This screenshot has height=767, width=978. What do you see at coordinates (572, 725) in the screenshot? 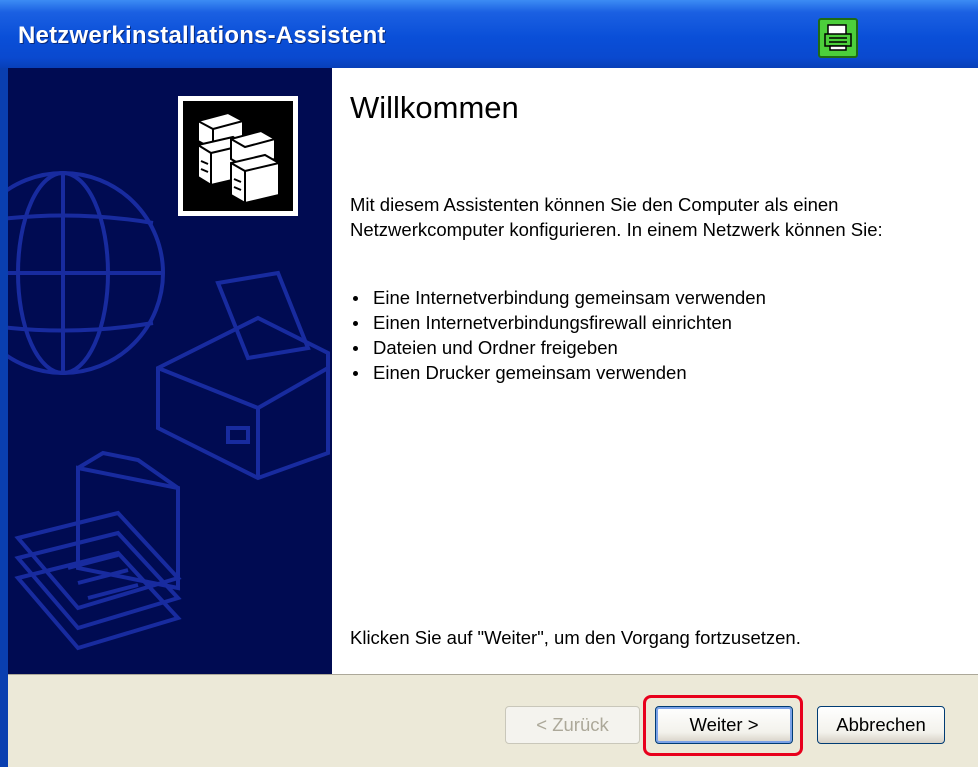
I see `back-button: < Zurück` at bounding box center [572, 725].